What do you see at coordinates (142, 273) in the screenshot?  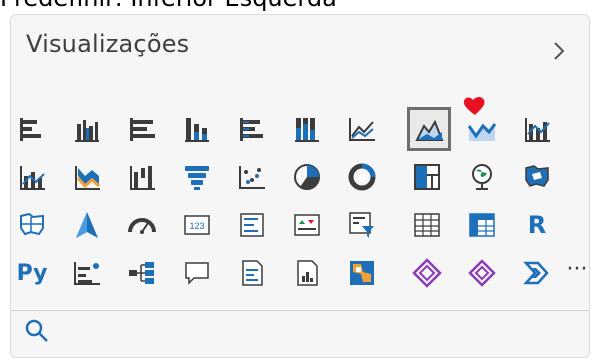 I see `decomposition-tree-icon` at bounding box center [142, 273].